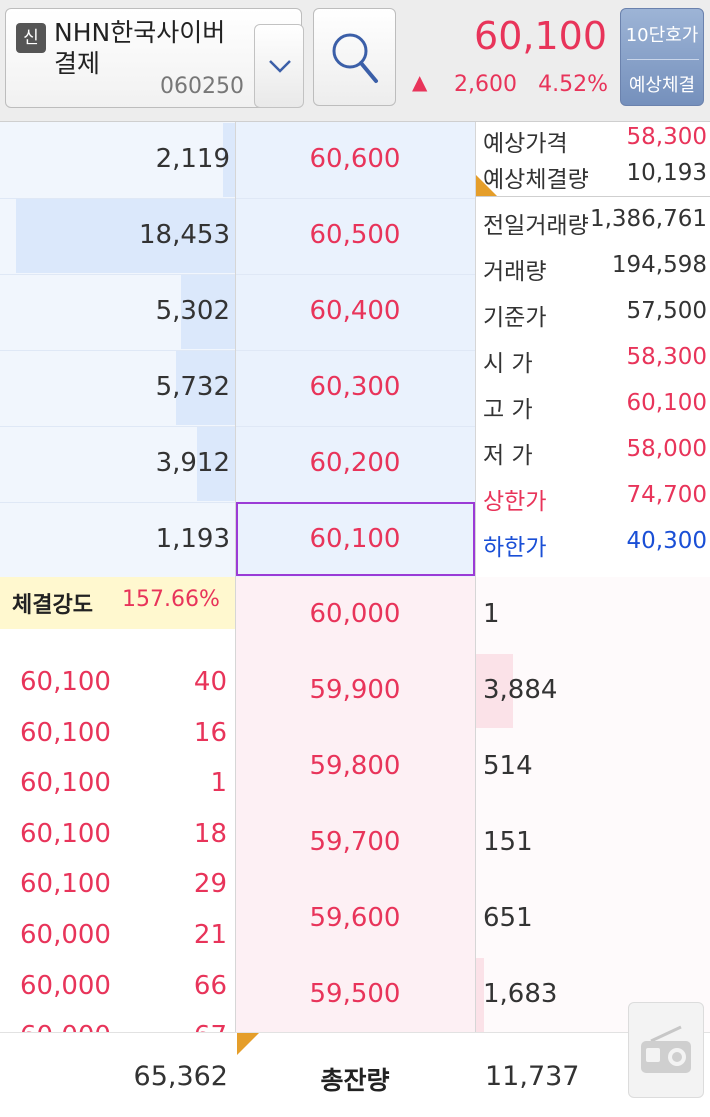  Describe the element at coordinates (355, 387) in the screenshot. I see `ask-price: 60,300` at that location.